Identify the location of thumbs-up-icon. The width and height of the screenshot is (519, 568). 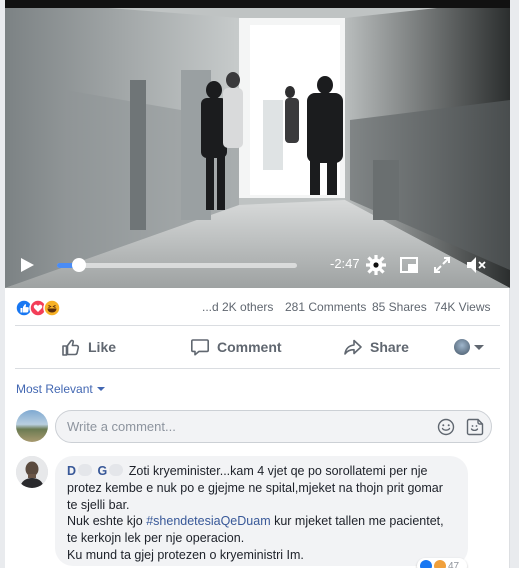
(71, 347).